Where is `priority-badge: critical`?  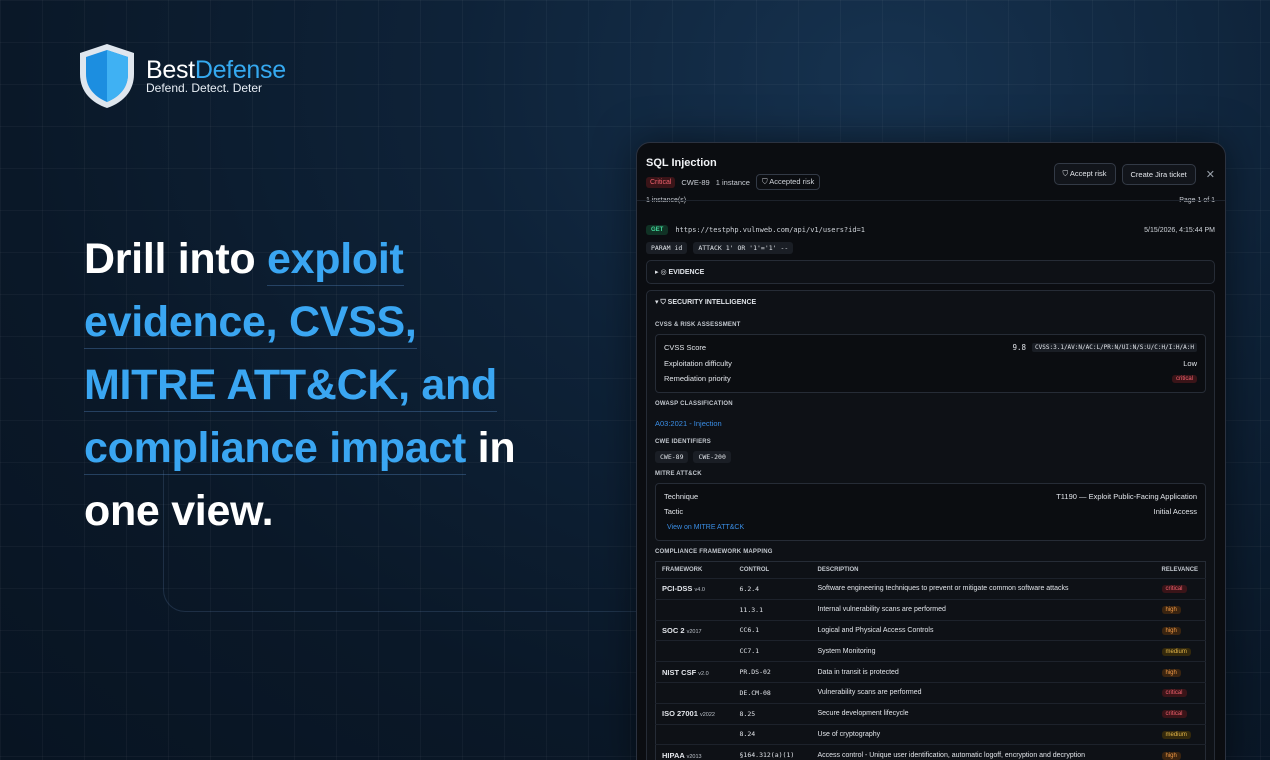 priority-badge: critical is located at coordinates (1184, 378).